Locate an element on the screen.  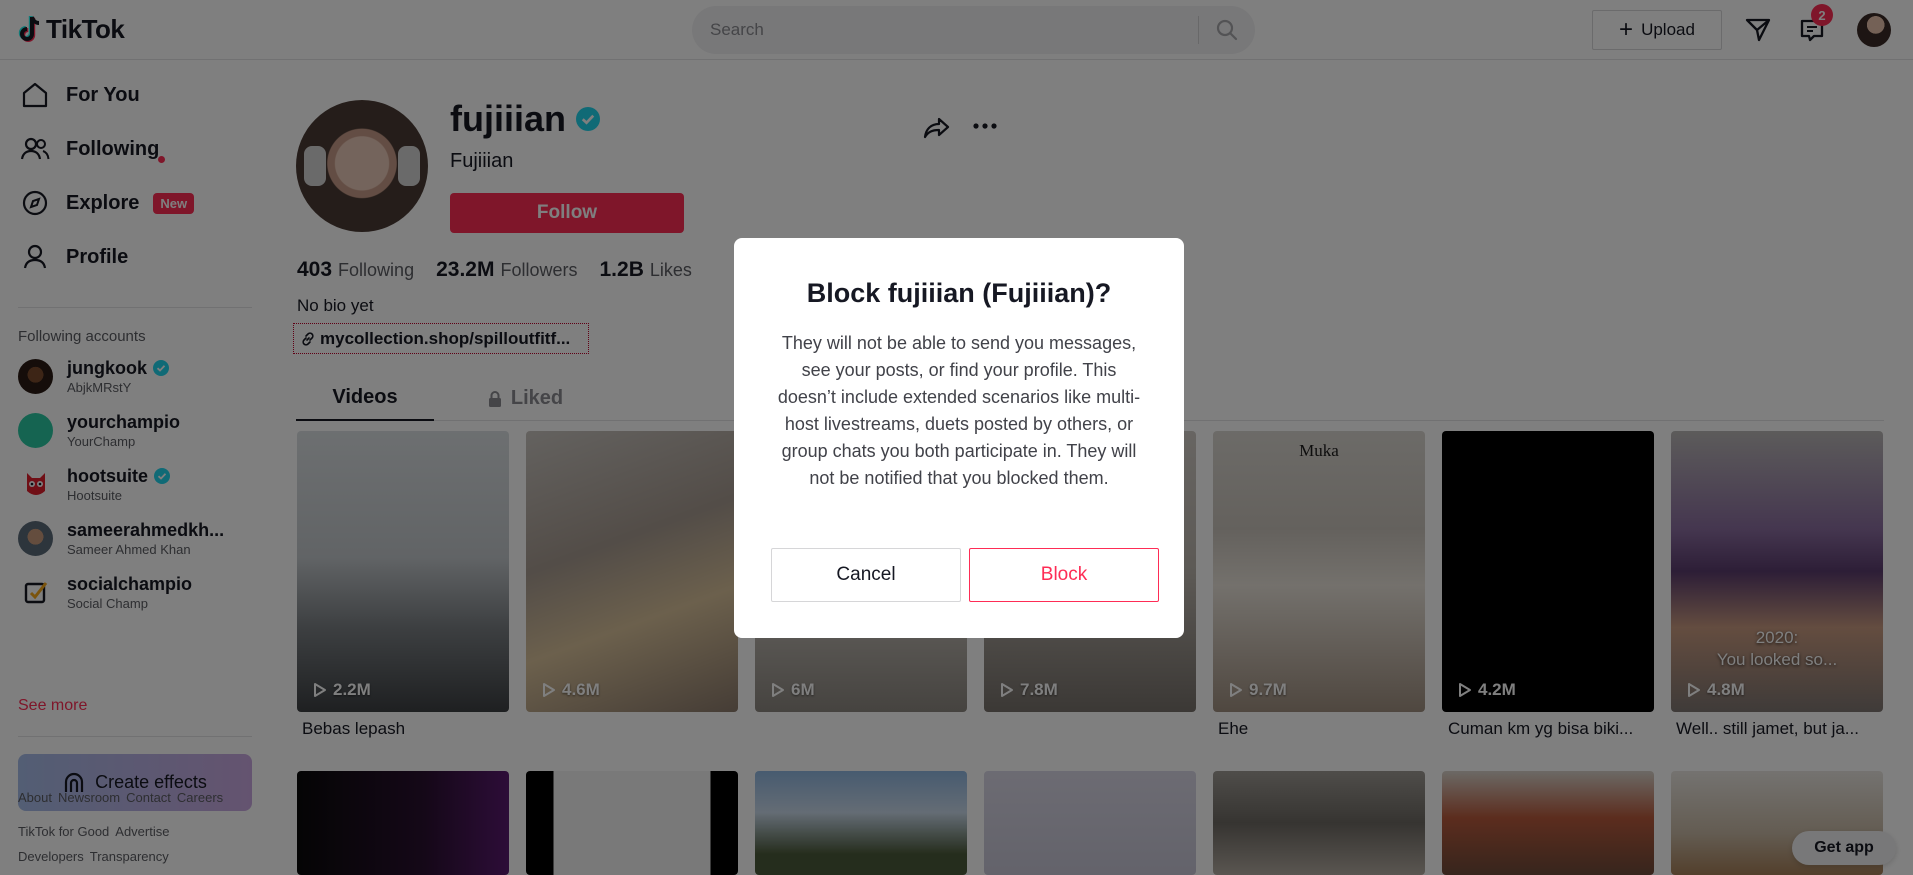
dialog-title: Block fujiiian (Fujiiian)? is located at coordinates (959, 293).